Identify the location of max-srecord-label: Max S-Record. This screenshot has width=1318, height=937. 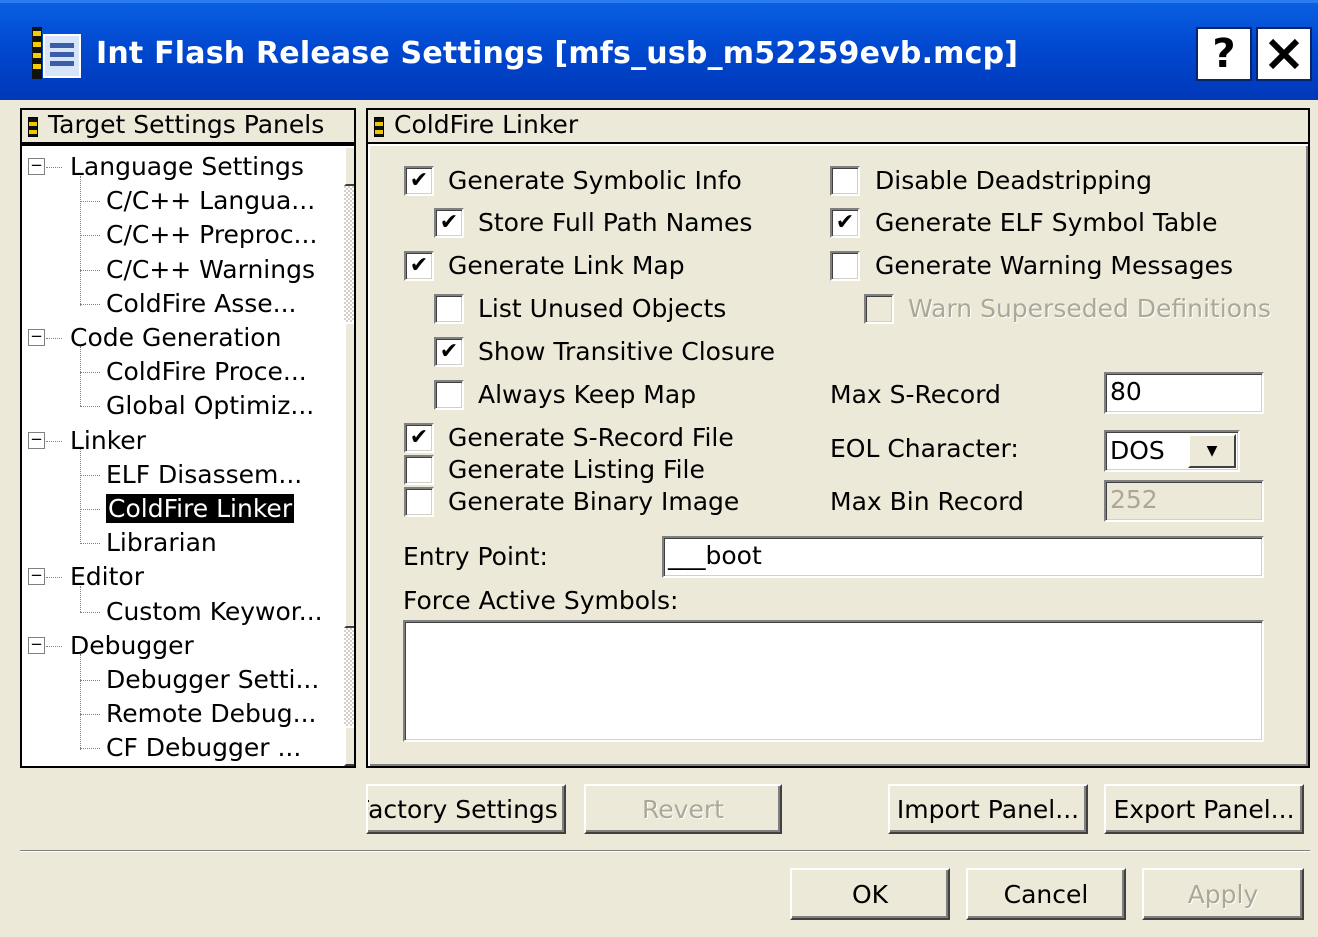
(915, 394).